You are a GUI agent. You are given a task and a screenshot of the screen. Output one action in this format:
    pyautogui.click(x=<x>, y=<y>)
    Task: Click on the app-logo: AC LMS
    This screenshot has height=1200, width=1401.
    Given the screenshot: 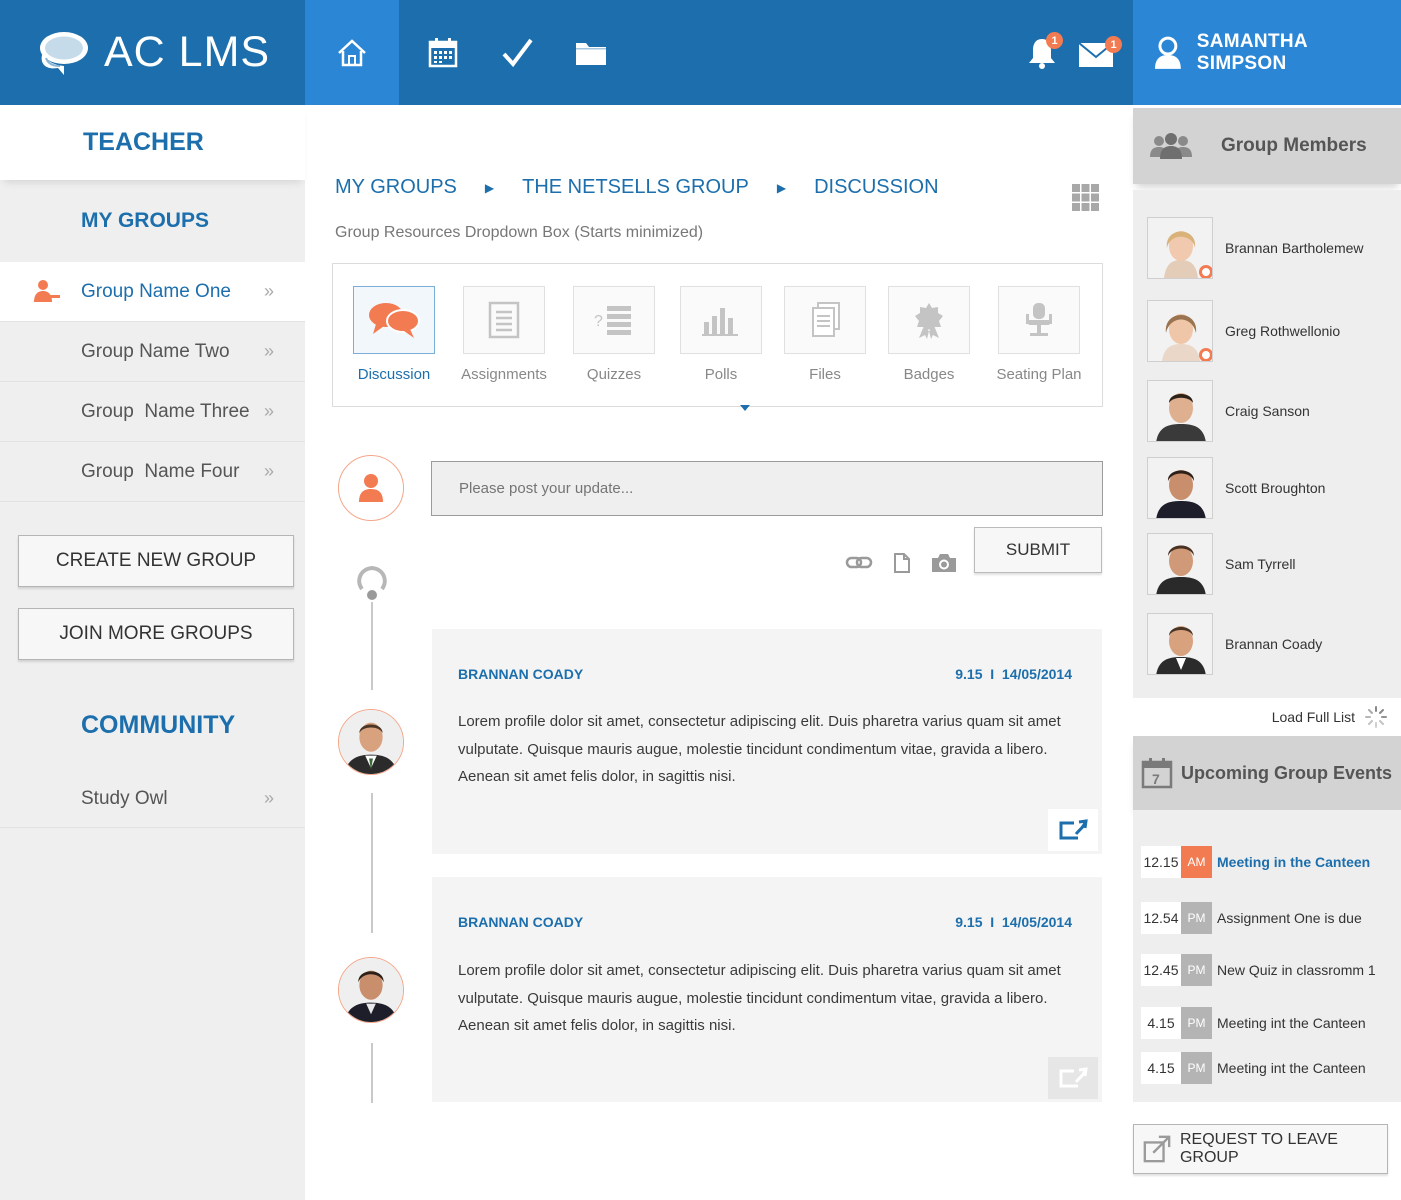 What is the action you would take?
    pyautogui.click(x=152, y=52)
    